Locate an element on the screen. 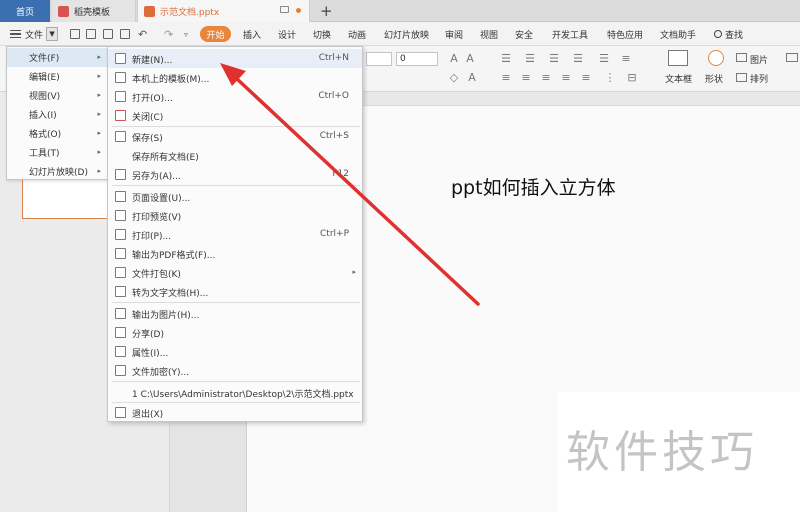 This screenshot has height=512, width=800. menu-item-open: 打开(O)... Ctrl+O is located at coordinates (235, 96).